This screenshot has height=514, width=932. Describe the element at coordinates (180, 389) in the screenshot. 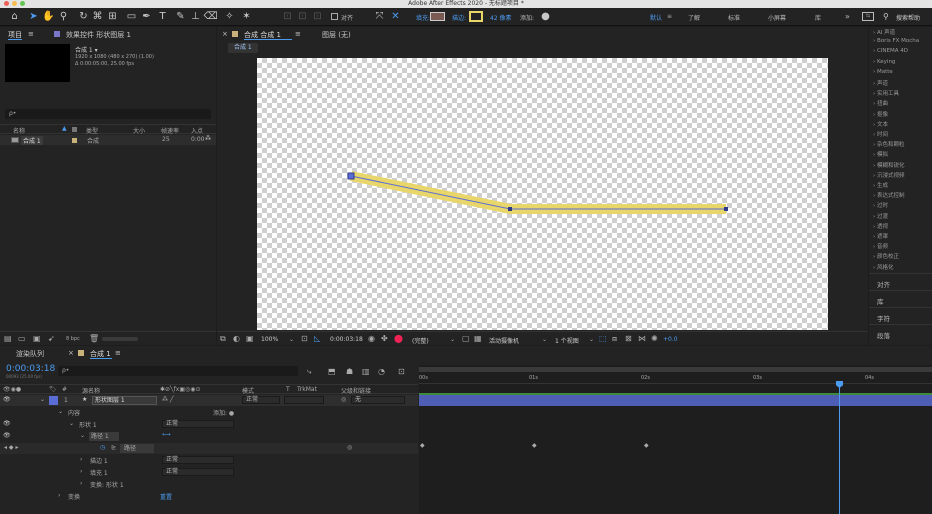

I see `switches-icon: ✱⊘╲fx▣◎◉⊙` at that location.